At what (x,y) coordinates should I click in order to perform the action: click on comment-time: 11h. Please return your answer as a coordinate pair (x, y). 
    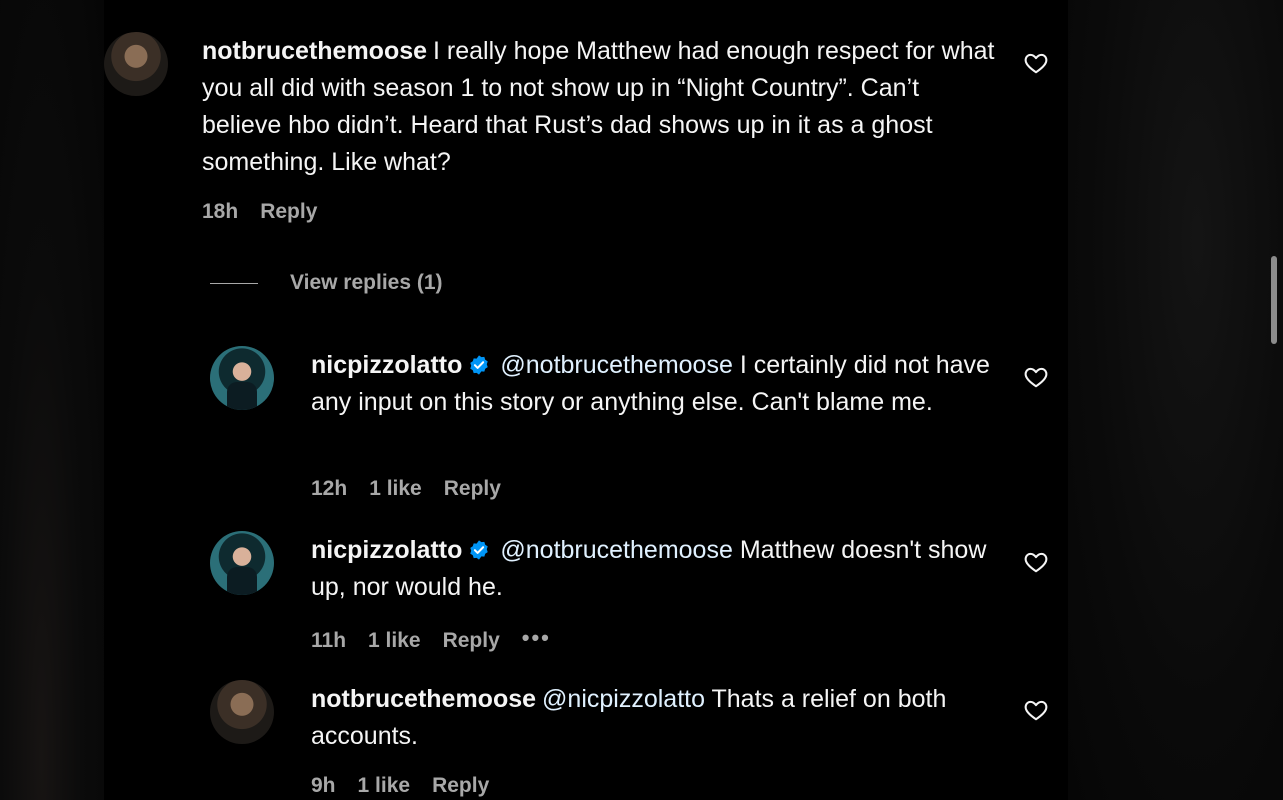
    Looking at the image, I should click on (329, 640).